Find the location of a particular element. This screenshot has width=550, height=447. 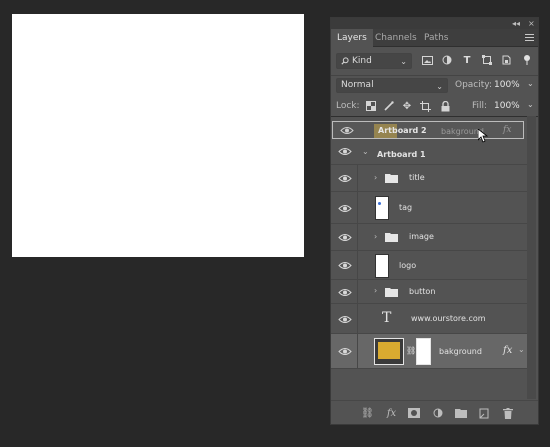

layer-name: www.ourstore.com is located at coordinates (448, 318).